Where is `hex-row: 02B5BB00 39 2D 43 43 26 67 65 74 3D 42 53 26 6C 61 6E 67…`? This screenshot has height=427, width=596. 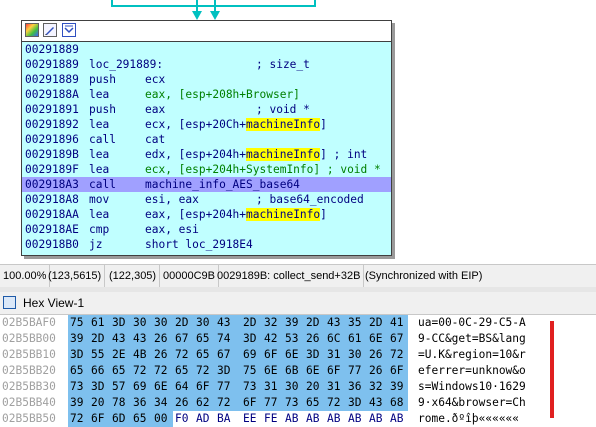 hex-row: 02B5BB00 39 2D 43 43 26 67 65 74 3D 42 53 26 6C 61 6E 67… is located at coordinates (298, 339).